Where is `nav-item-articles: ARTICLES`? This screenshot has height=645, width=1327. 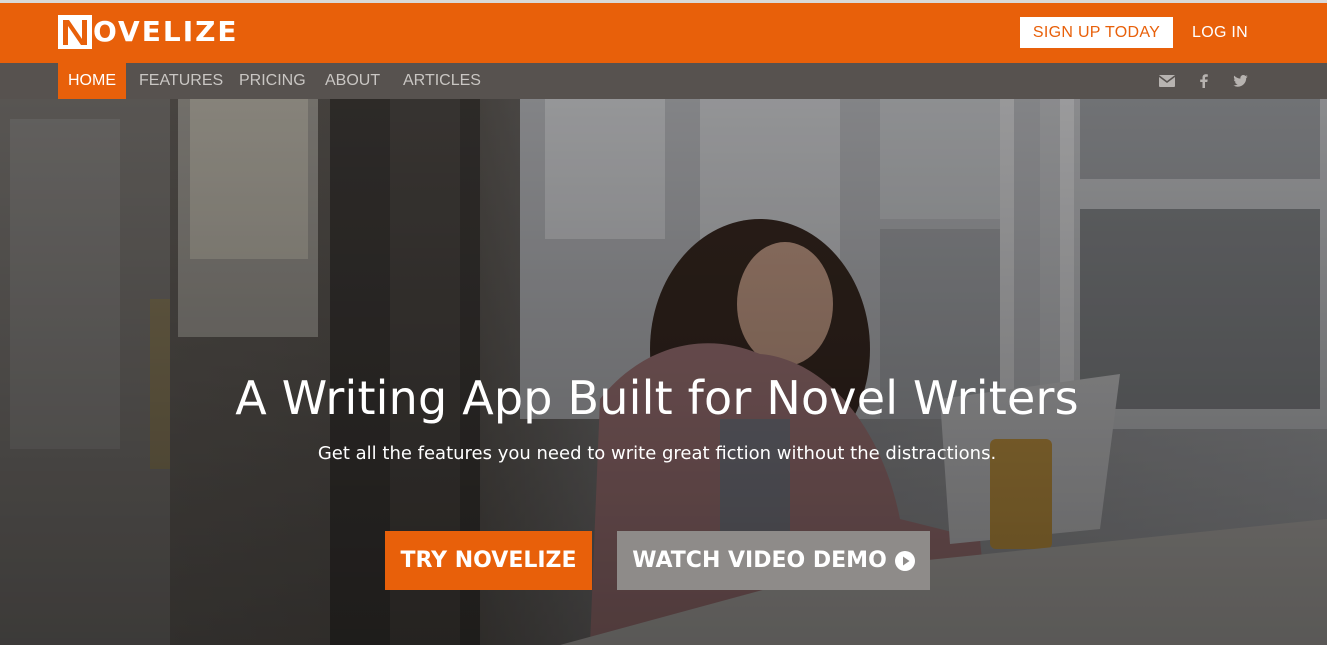 nav-item-articles: ARTICLES is located at coordinates (442, 81).